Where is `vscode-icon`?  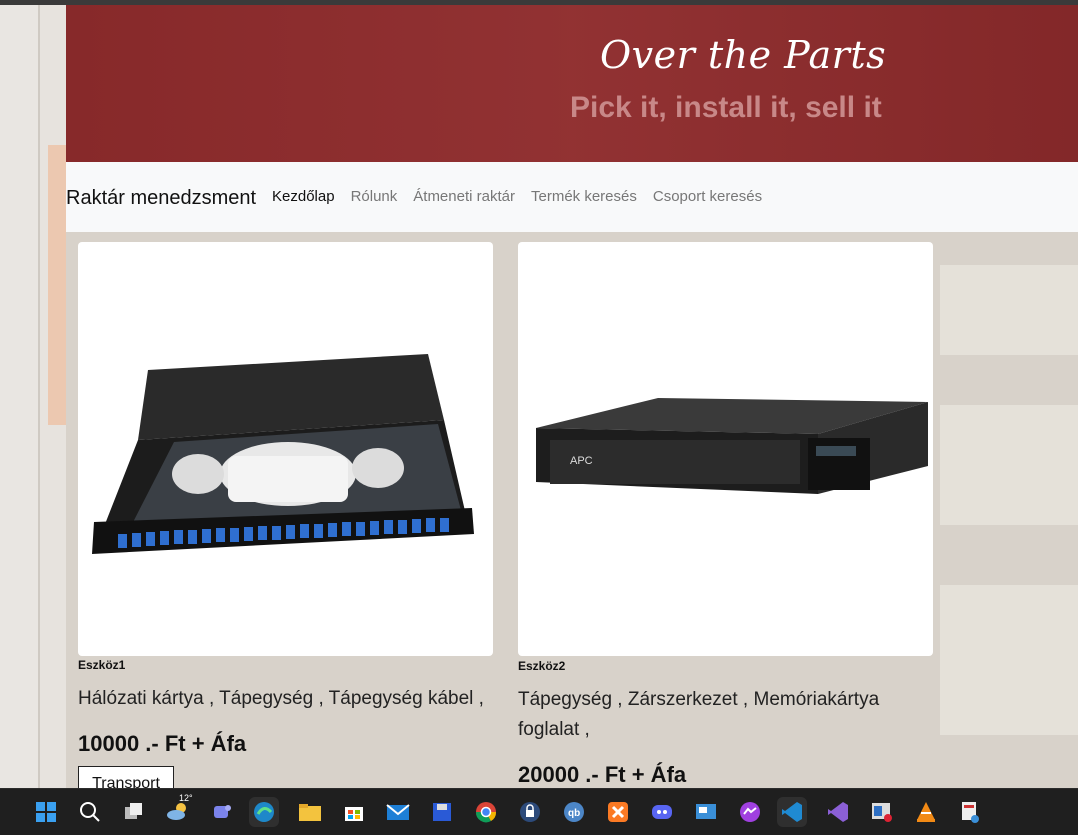 vscode-icon is located at coordinates (792, 812).